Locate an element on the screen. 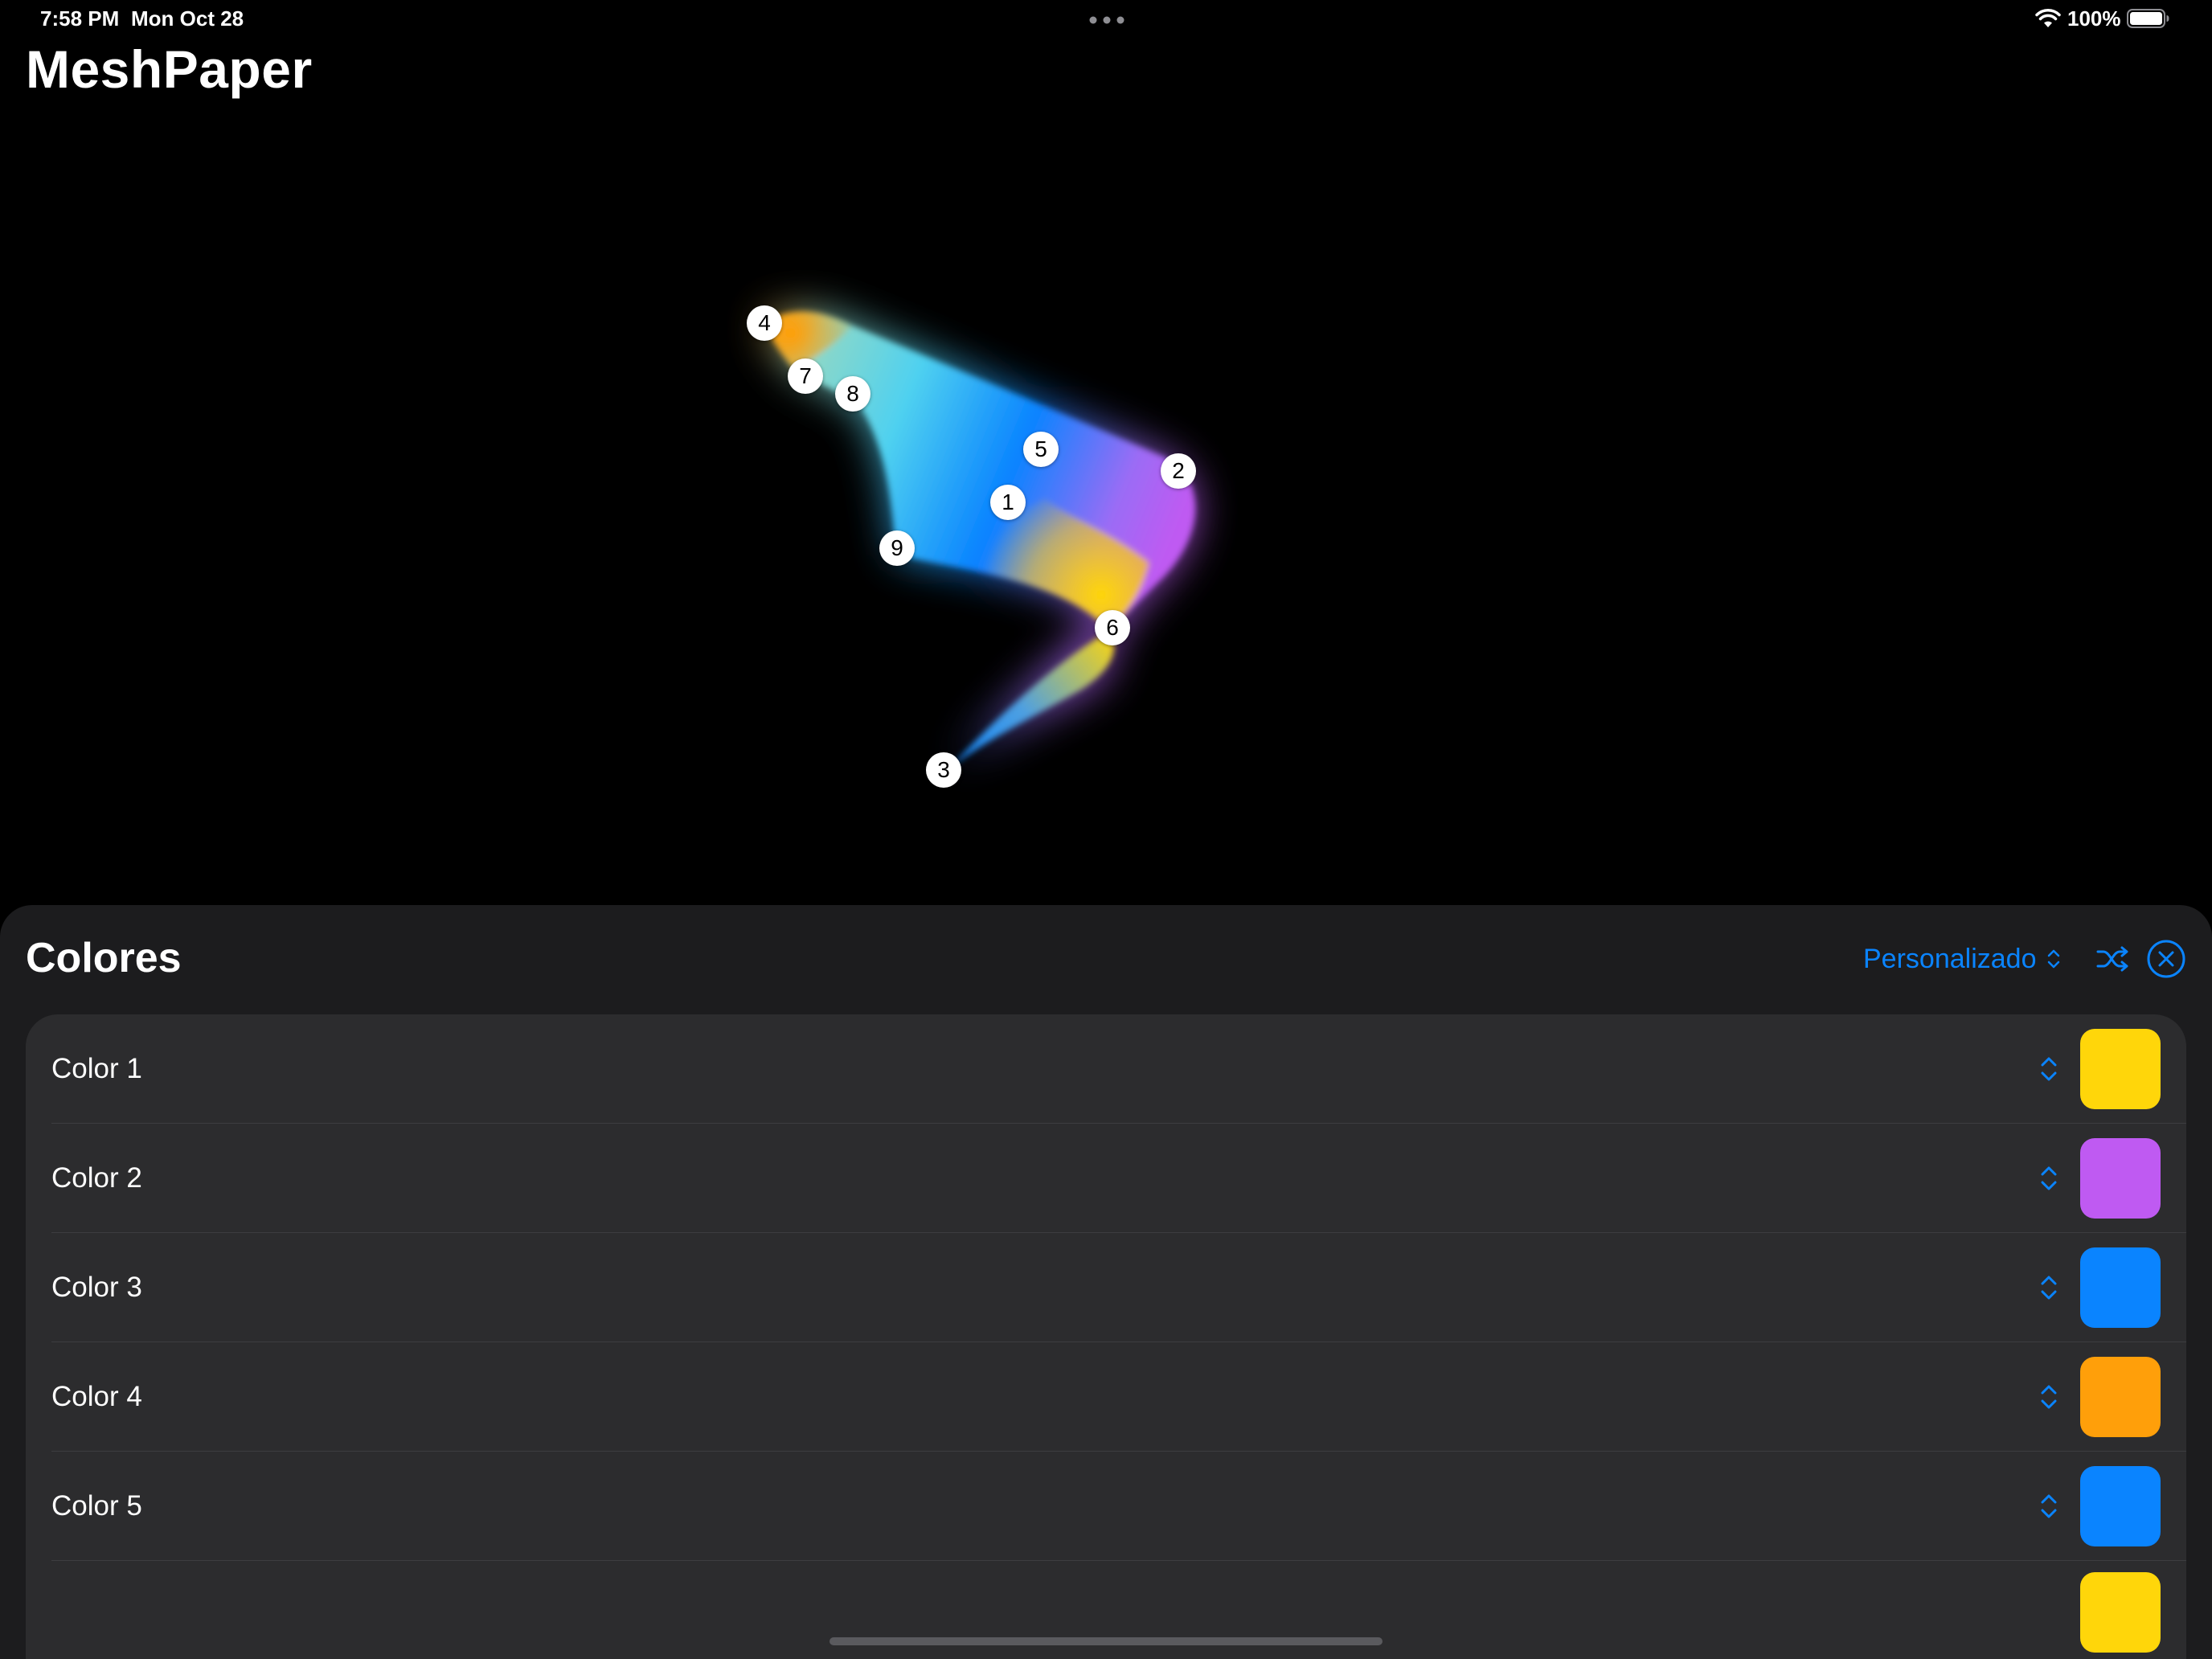 Image resolution: width=2212 pixels, height=1659 pixels. battery-percent: 100% is located at coordinates (2094, 18).